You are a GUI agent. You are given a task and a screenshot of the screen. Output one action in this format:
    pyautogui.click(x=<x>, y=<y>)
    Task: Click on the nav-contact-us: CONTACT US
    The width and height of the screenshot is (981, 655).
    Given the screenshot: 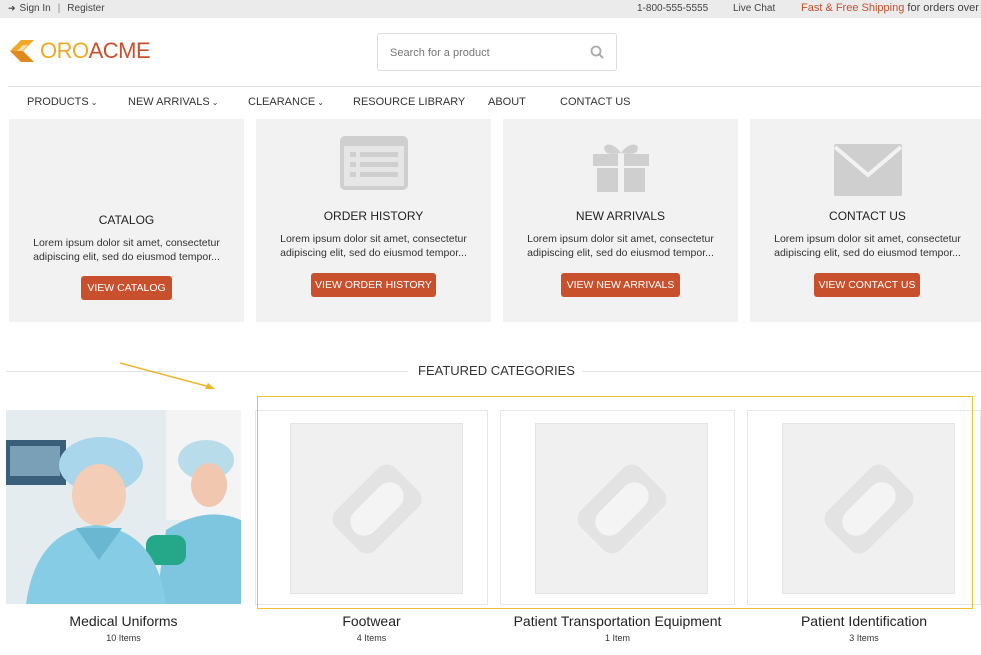 What is the action you would take?
    pyautogui.click(x=595, y=102)
    